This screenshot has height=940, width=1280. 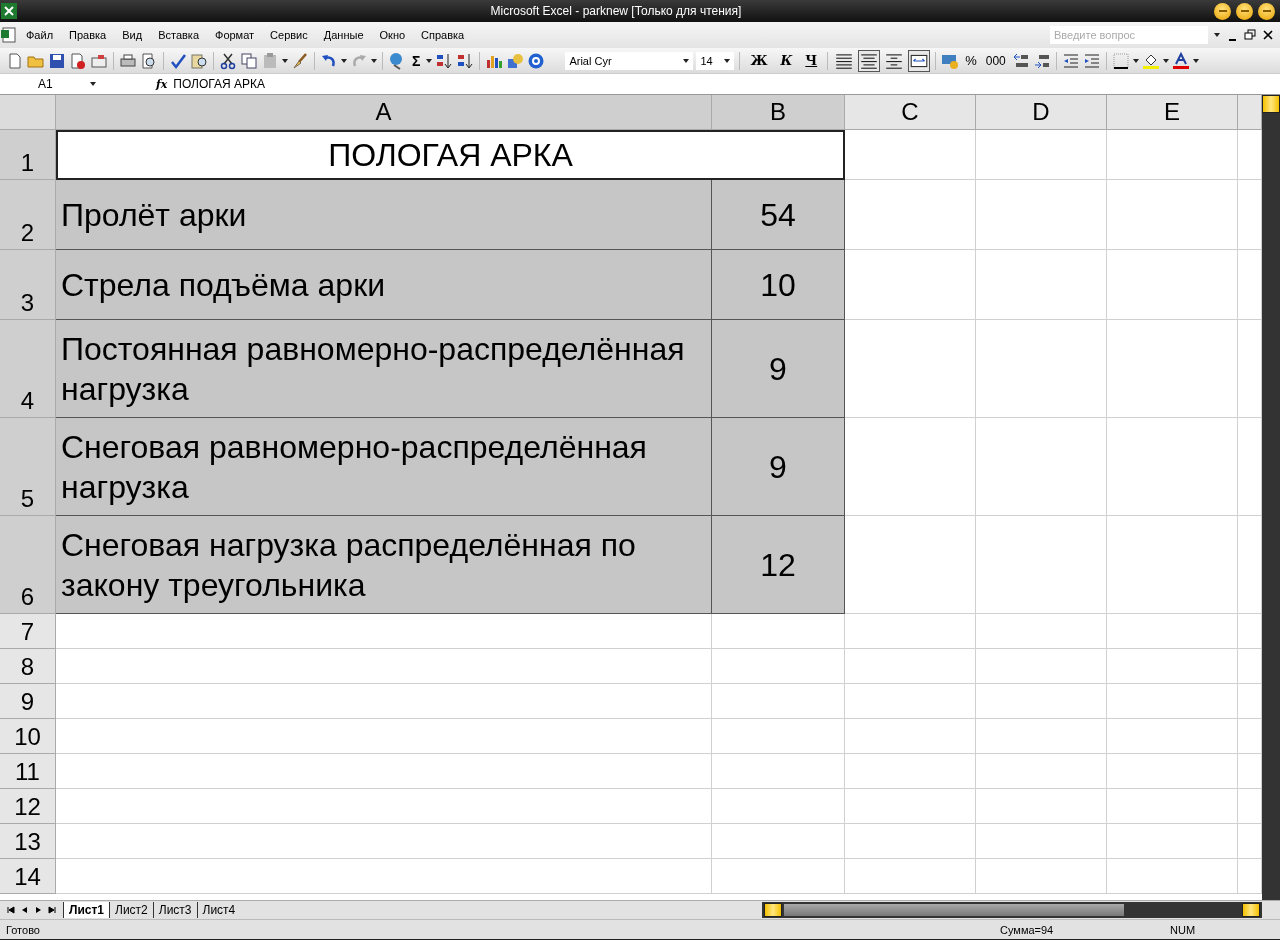 I want to click on vertical-scrollbar, so click(x=1271, y=497).